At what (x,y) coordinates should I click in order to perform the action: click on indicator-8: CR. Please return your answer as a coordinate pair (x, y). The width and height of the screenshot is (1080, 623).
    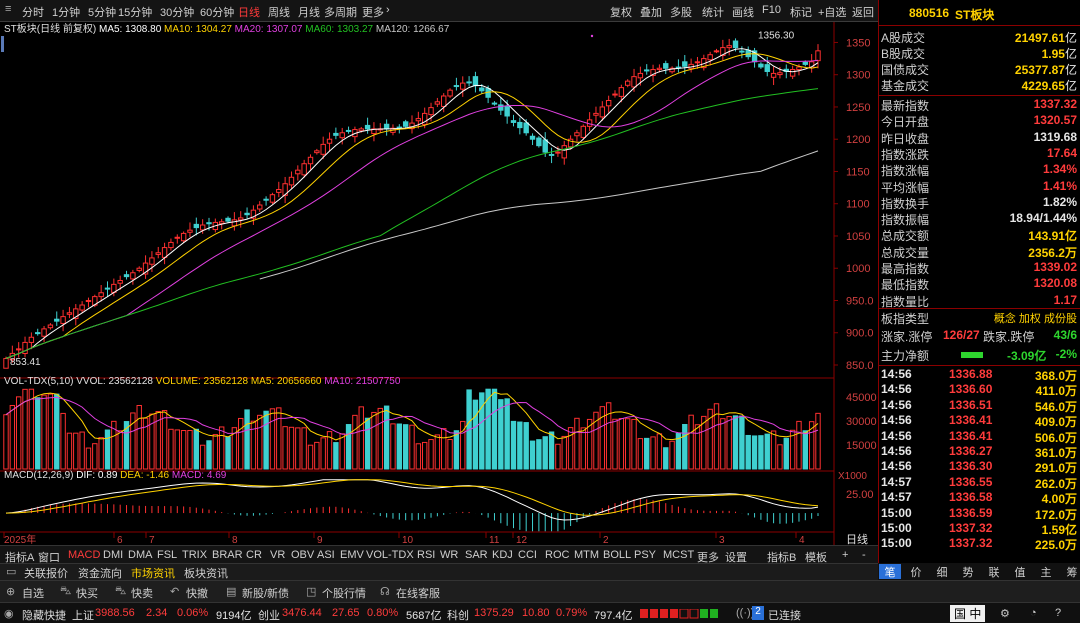
    Looking at the image, I should click on (254, 555).